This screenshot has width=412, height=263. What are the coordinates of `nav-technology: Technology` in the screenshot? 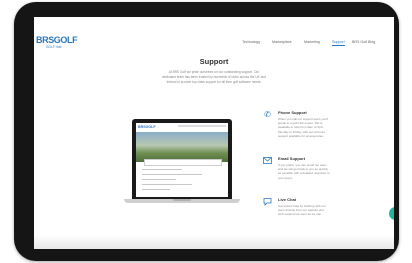 It's located at (251, 42).